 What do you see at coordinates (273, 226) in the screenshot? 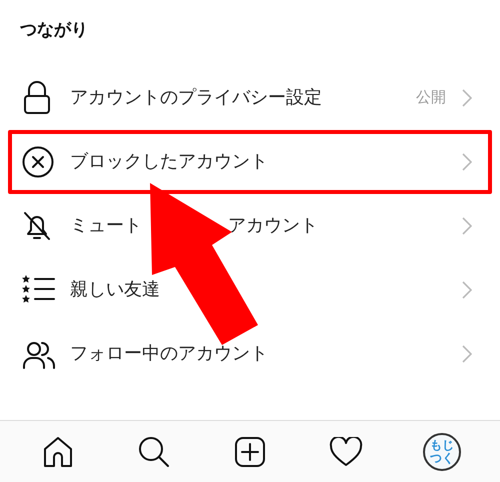
I see `row-label: アカウント` at bounding box center [273, 226].